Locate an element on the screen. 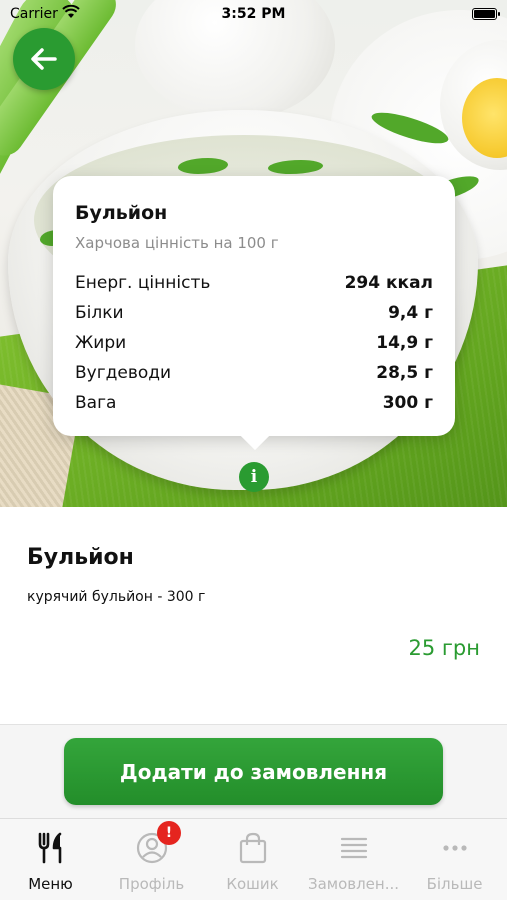 The width and height of the screenshot is (507, 900). nutrition-value: 28,5 г is located at coordinates (404, 373).